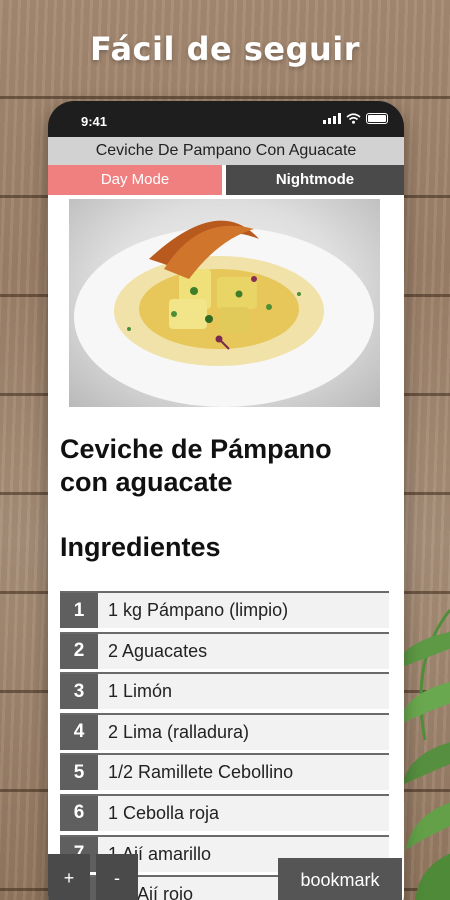 The image size is (450, 900). What do you see at coordinates (226, 151) in the screenshot?
I see `app-title-bar: Ceviche De Pampano Con Aguacate` at bounding box center [226, 151].